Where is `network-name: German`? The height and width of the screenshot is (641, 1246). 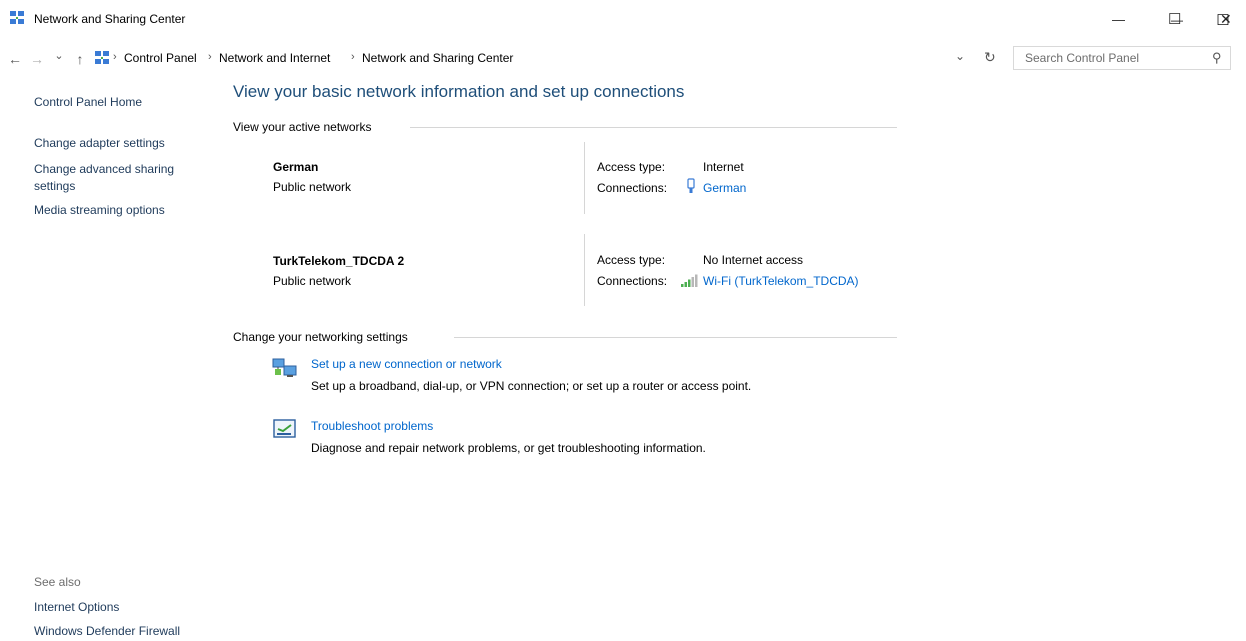
network-name: German is located at coordinates (296, 167).